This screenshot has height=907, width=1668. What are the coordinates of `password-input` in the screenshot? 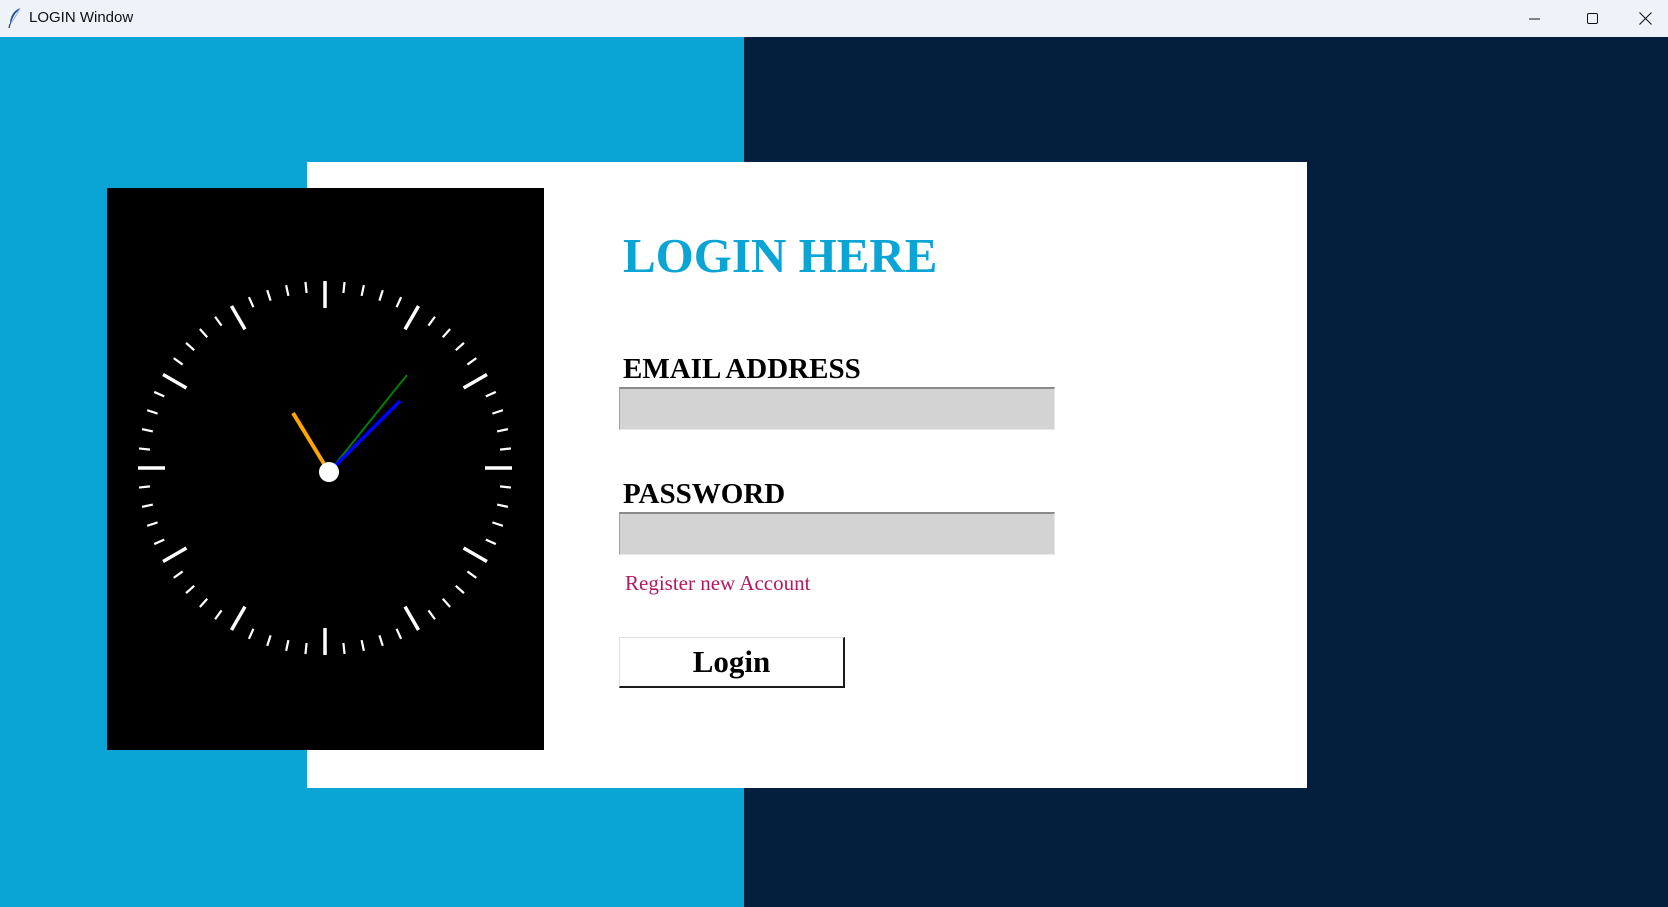 It's located at (837, 533).